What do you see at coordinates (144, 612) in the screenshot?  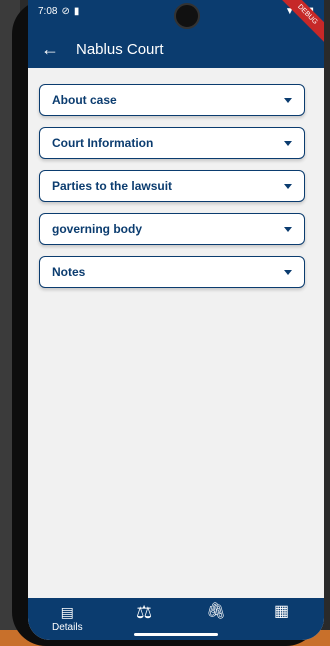 I see `gavel-icon: ⚖` at bounding box center [144, 612].